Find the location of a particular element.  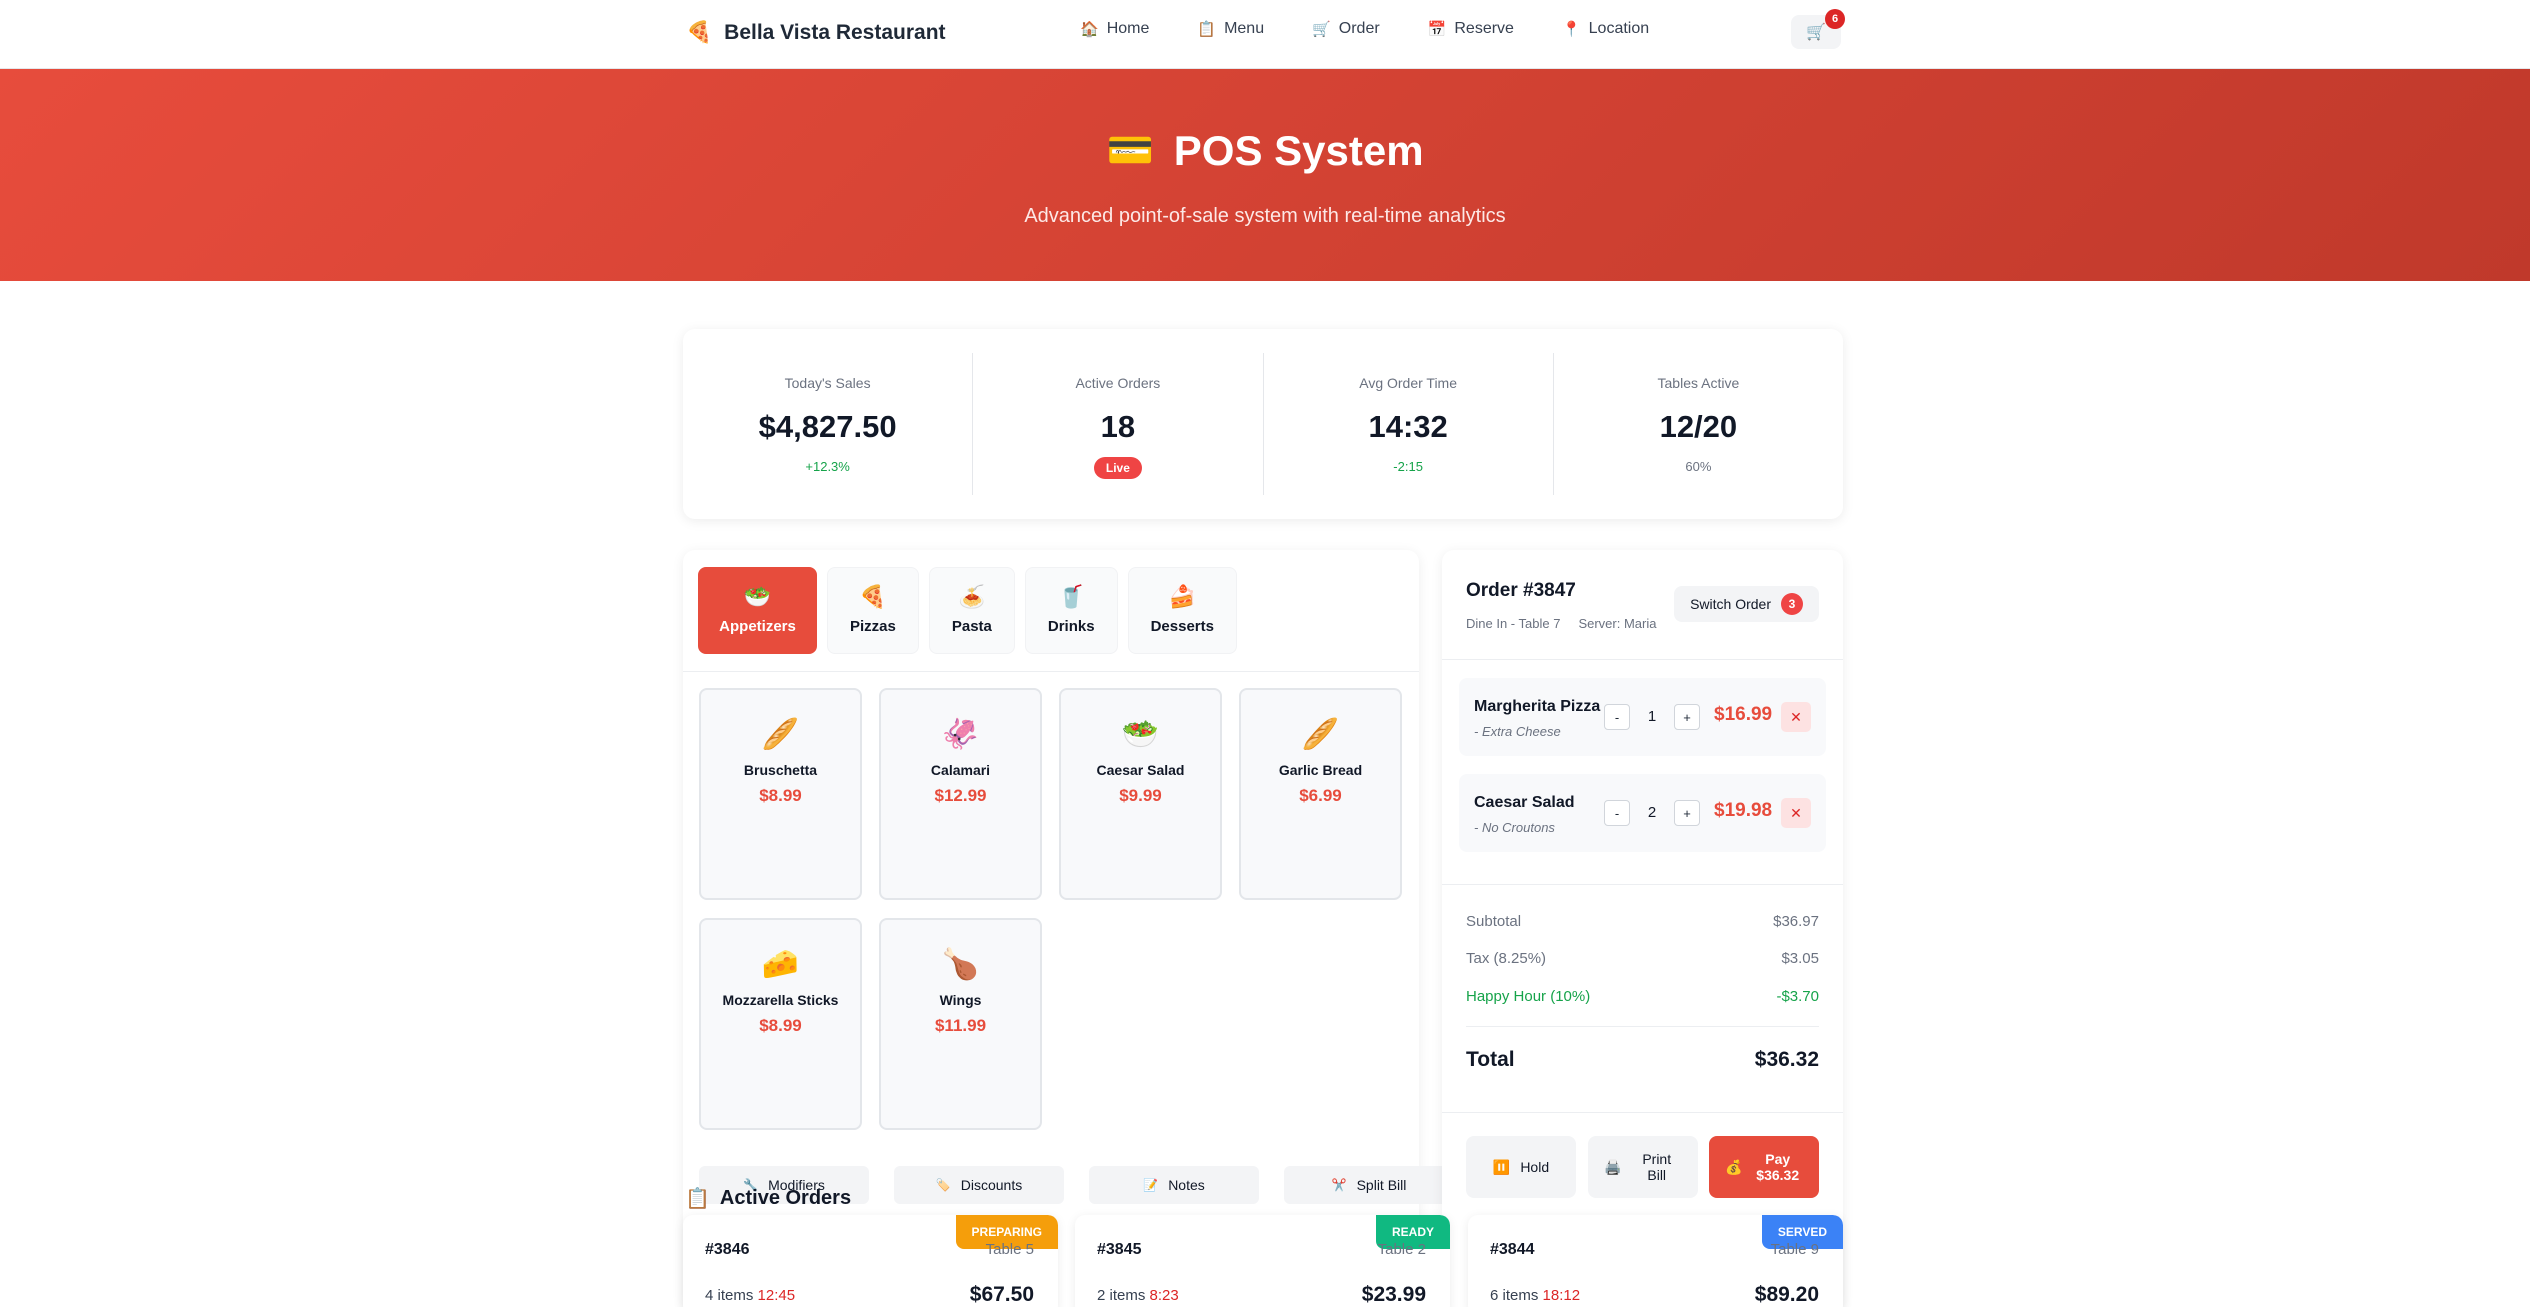

switch-order-button: Switch Order 3 is located at coordinates (1746, 604).